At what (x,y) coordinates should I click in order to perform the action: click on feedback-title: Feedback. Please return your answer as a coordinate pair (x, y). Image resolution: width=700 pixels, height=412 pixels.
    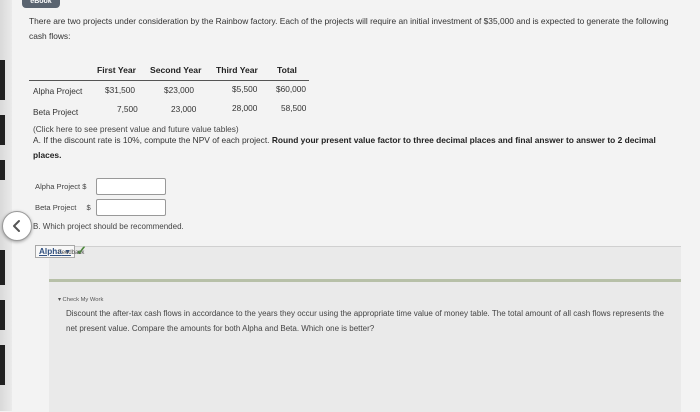
    Looking at the image, I should click on (71, 253).